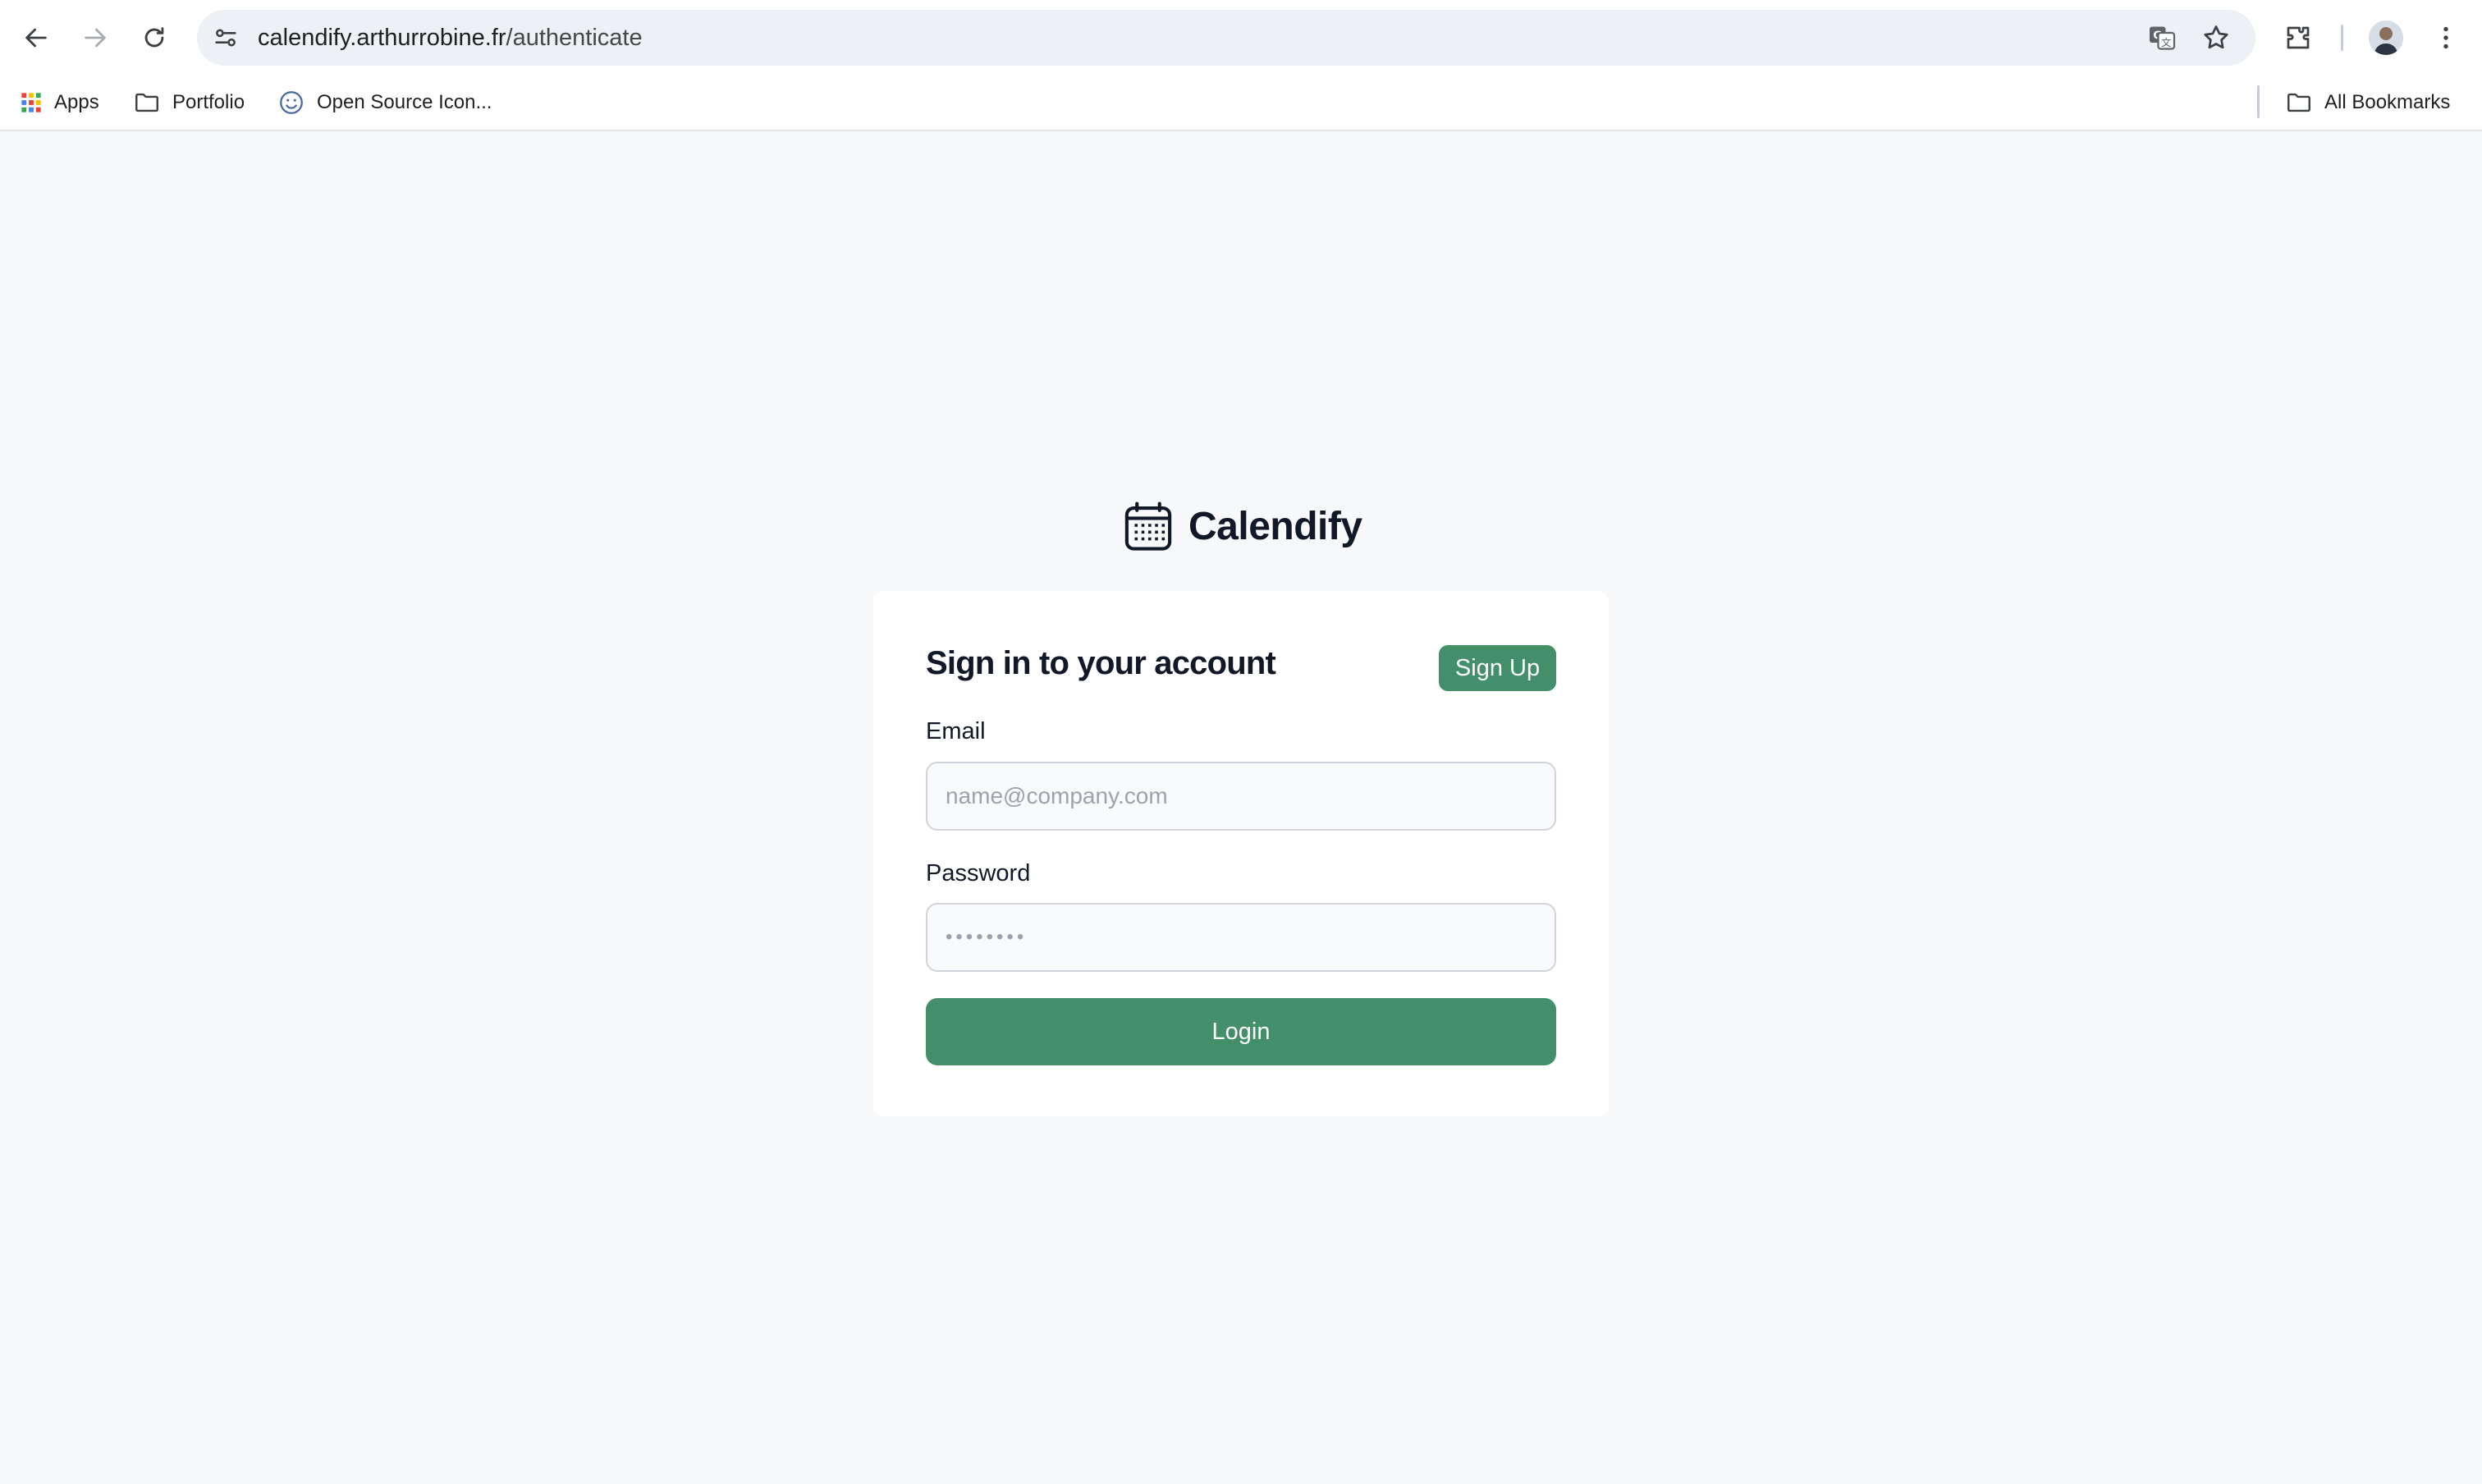 Image resolution: width=2482 pixels, height=1484 pixels. I want to click on back-button, so click(36, 37).